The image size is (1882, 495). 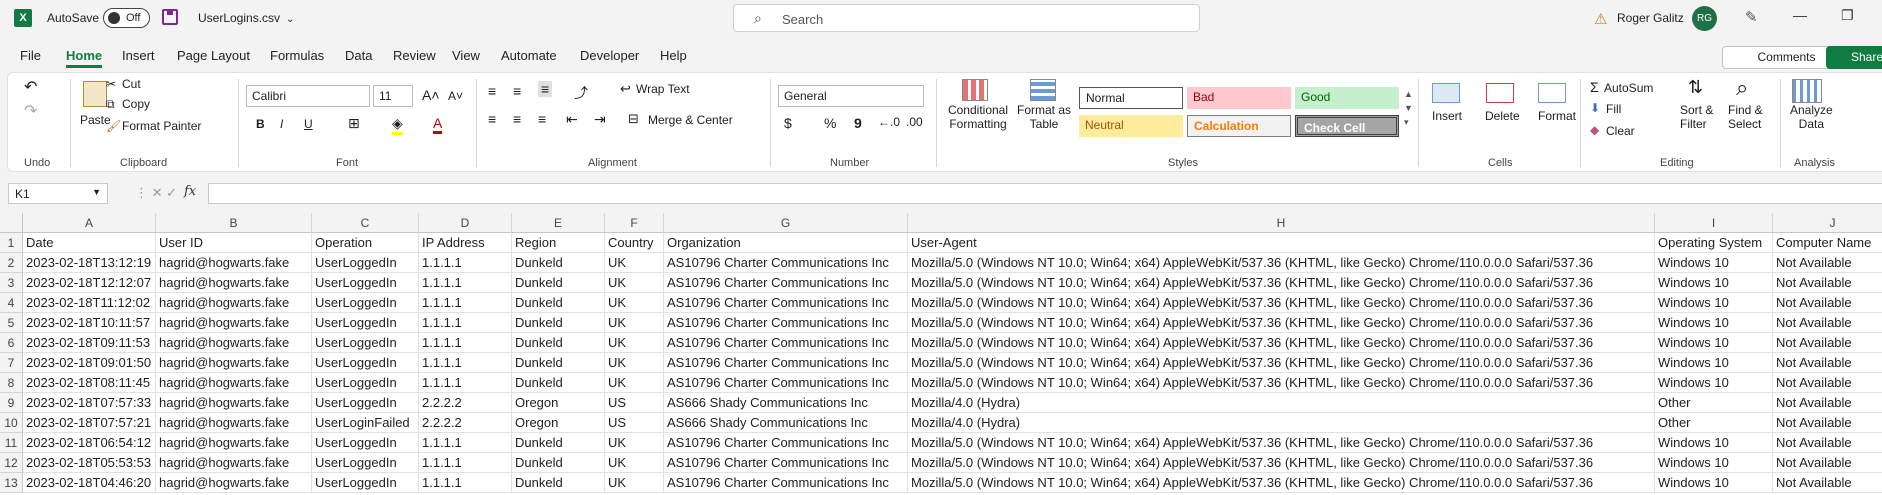 What do you see at coordinates (89, 423) in the screenshot?
I see `table-cell: 2023-02-18T07:57:21` at bounding box center [89, 423].